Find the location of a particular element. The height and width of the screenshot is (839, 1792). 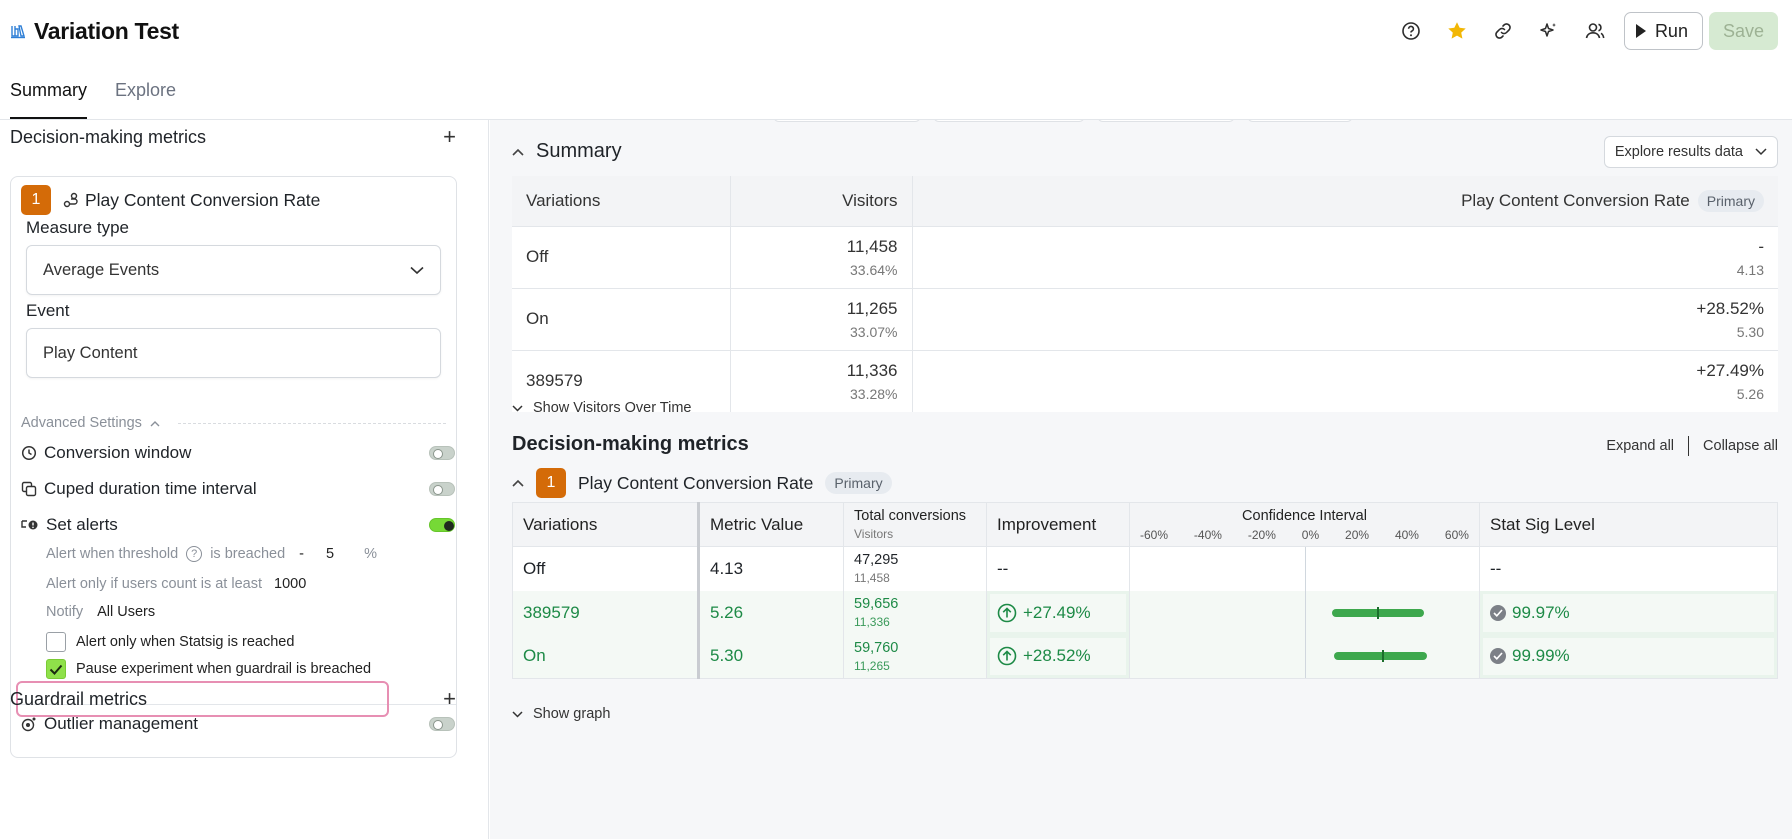

alert-threshold-input: 5 is located at coordinates (330, 554).